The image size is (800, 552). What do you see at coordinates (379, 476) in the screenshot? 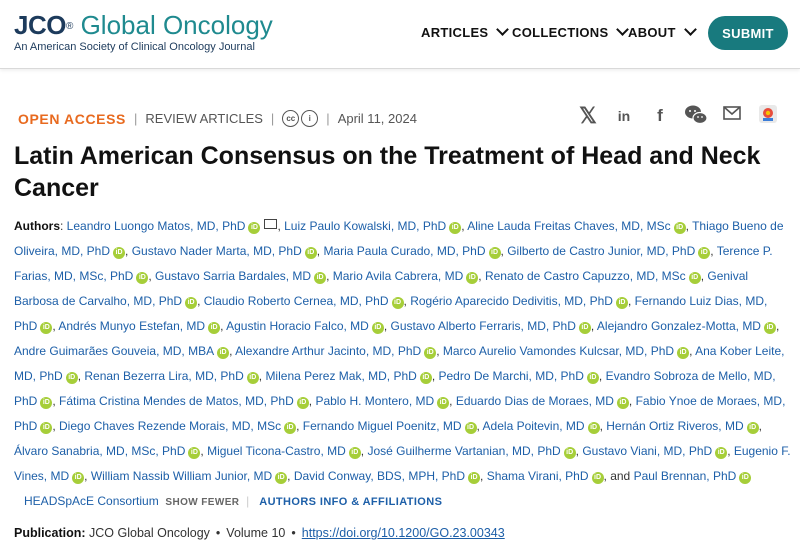
I see `author-name: David Conway, BDS, MPH, PhD` at bounding box center [379, 476].